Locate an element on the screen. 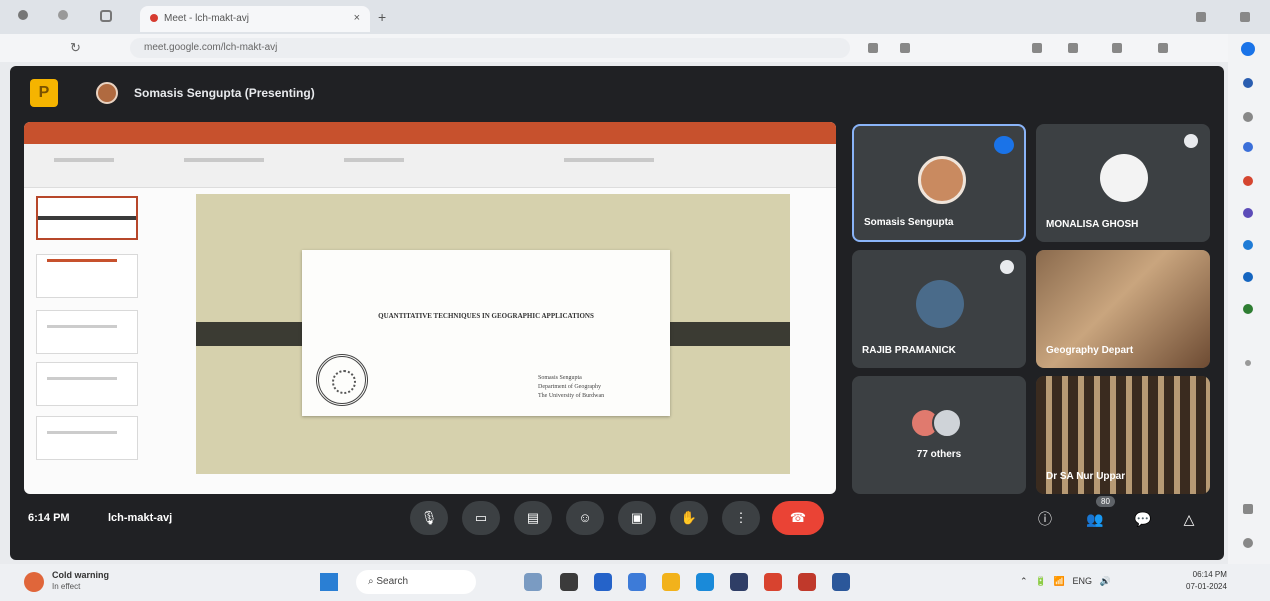  browser-workspaces-icon is located at coordinates (63, 15).